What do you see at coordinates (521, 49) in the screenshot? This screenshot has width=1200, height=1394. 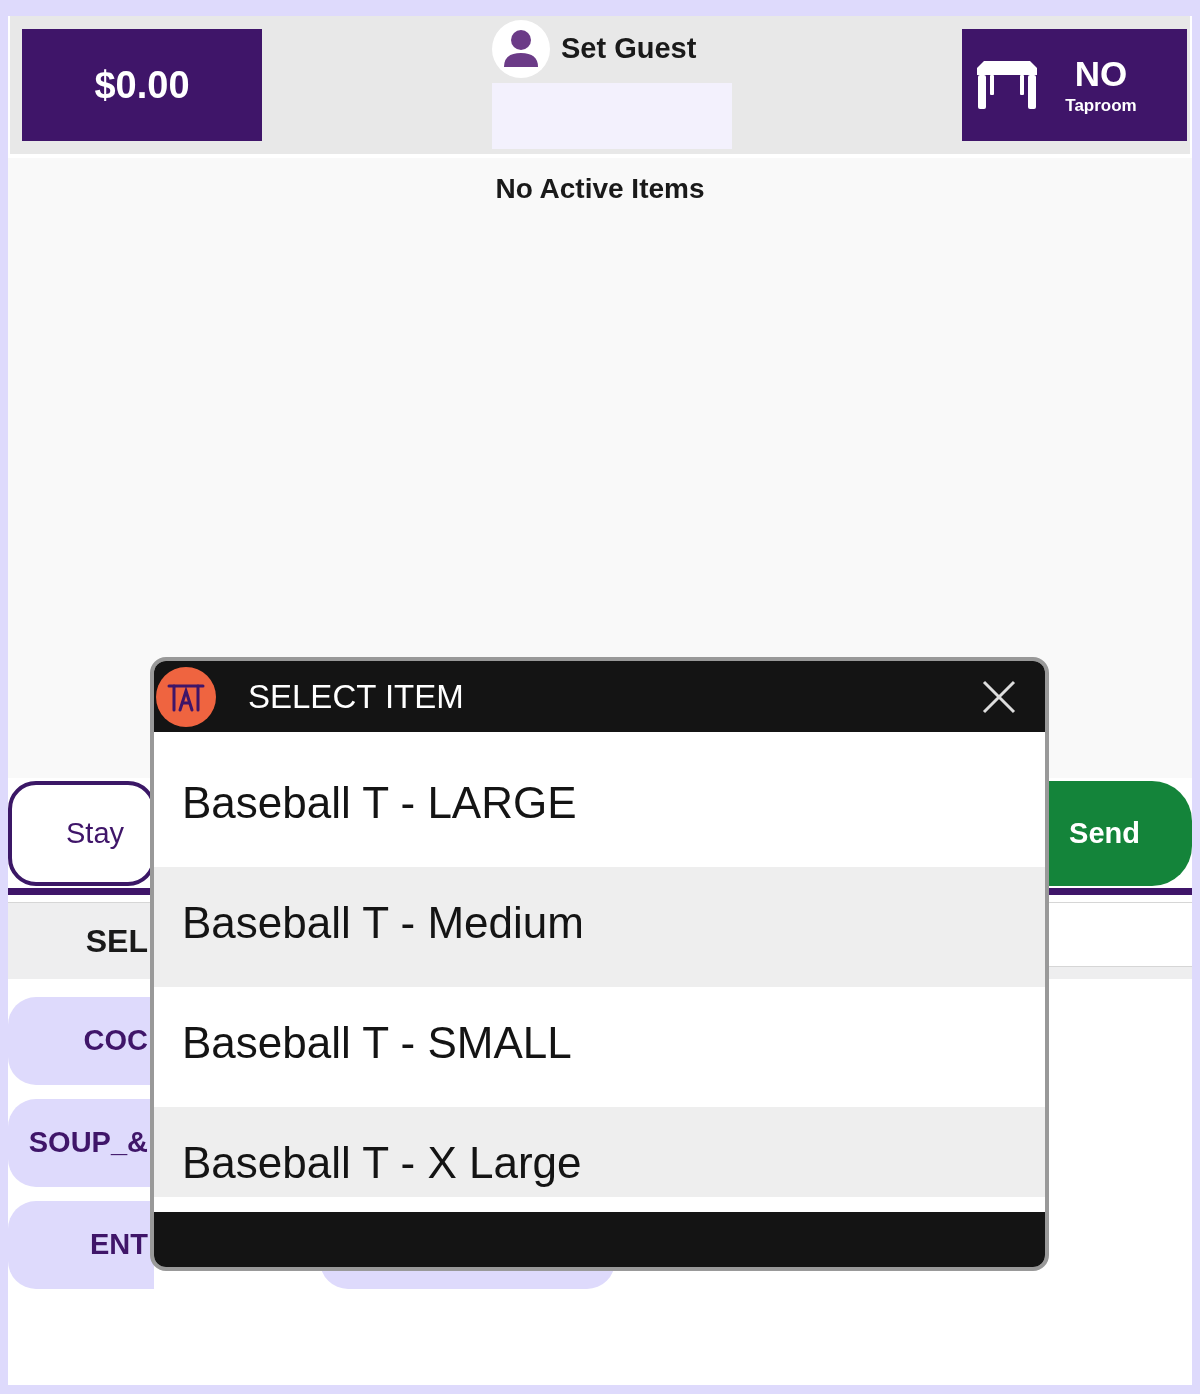 I see `avatar-icon` at bounding box center [521, 49].